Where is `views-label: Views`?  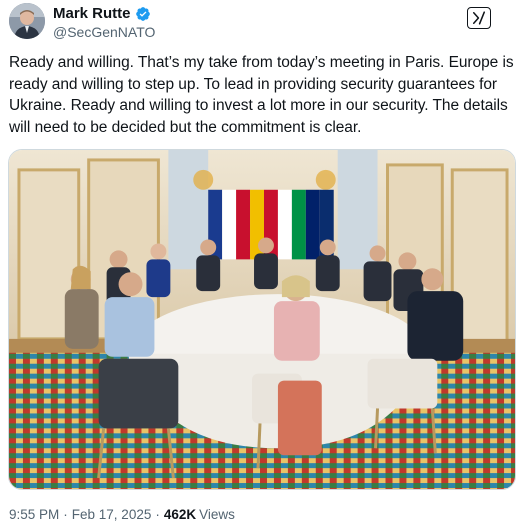 views-label: Views is located at coordinates (217, 514).